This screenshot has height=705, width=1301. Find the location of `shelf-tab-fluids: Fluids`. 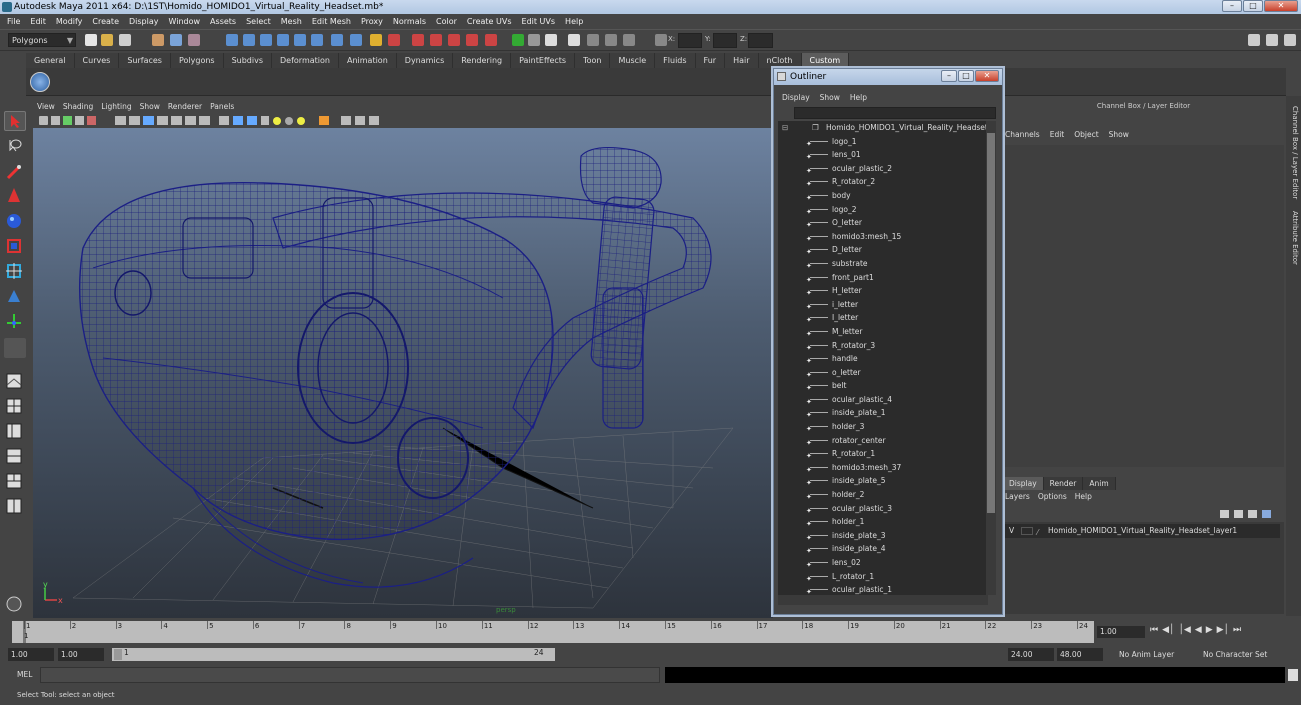

shelf-tab-fluids: Fluids is located at coordinates (675, 60).